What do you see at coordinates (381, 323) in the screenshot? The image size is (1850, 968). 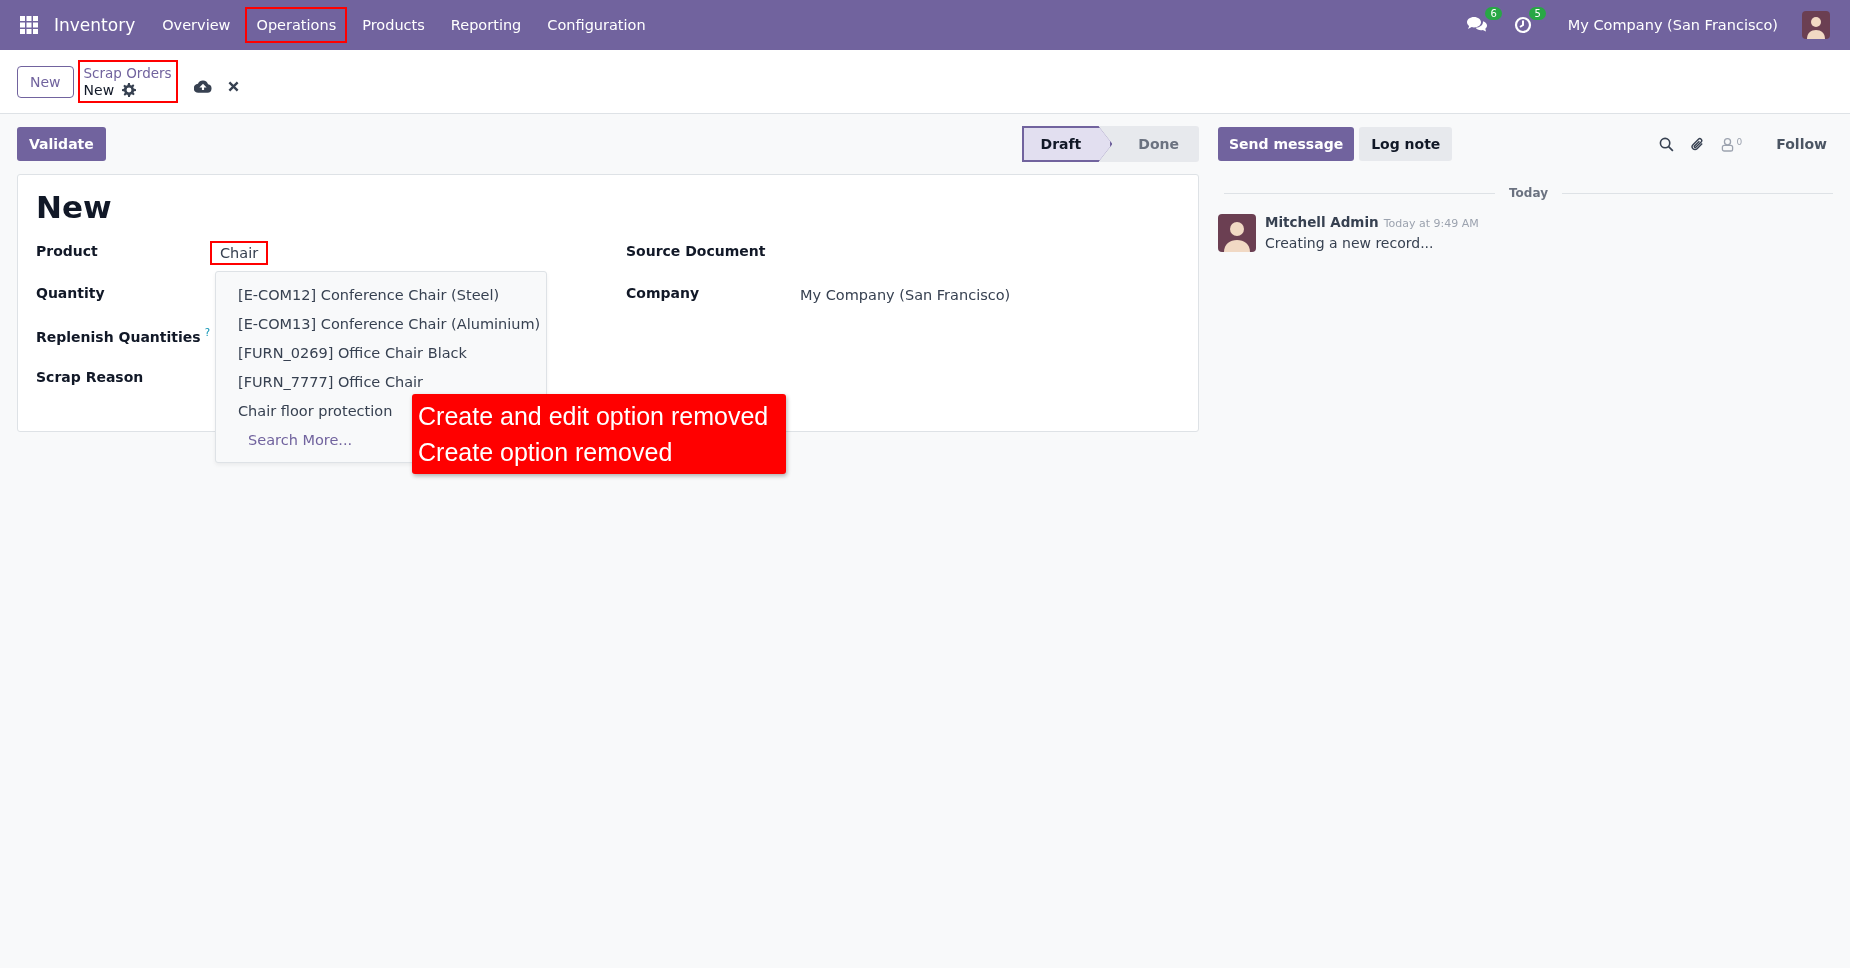 I see `dropdown-option: [E-COM13] Conference Chair (Aluminium)` at bounding box center [381, 323].